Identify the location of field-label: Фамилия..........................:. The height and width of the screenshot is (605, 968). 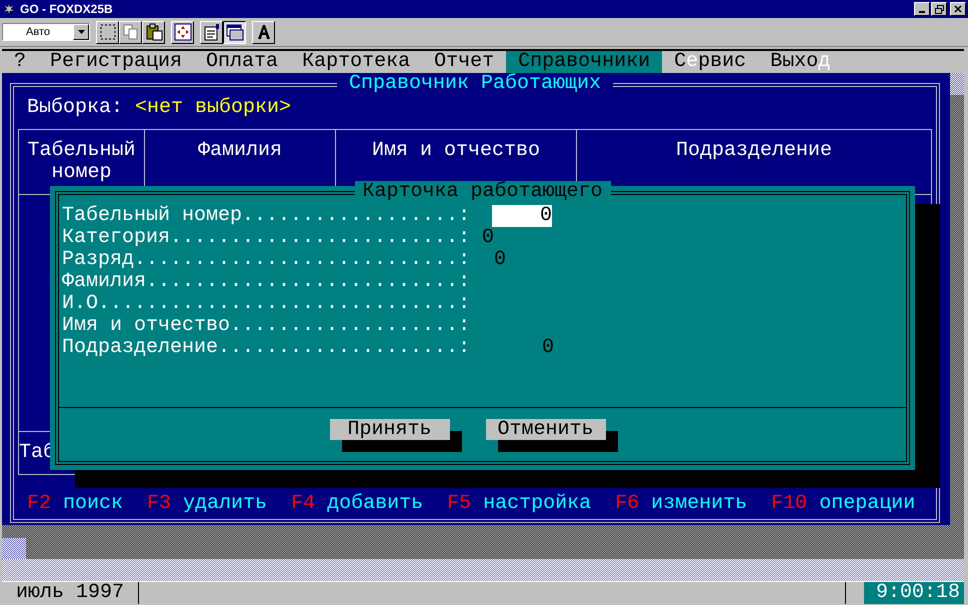
(267, 282).